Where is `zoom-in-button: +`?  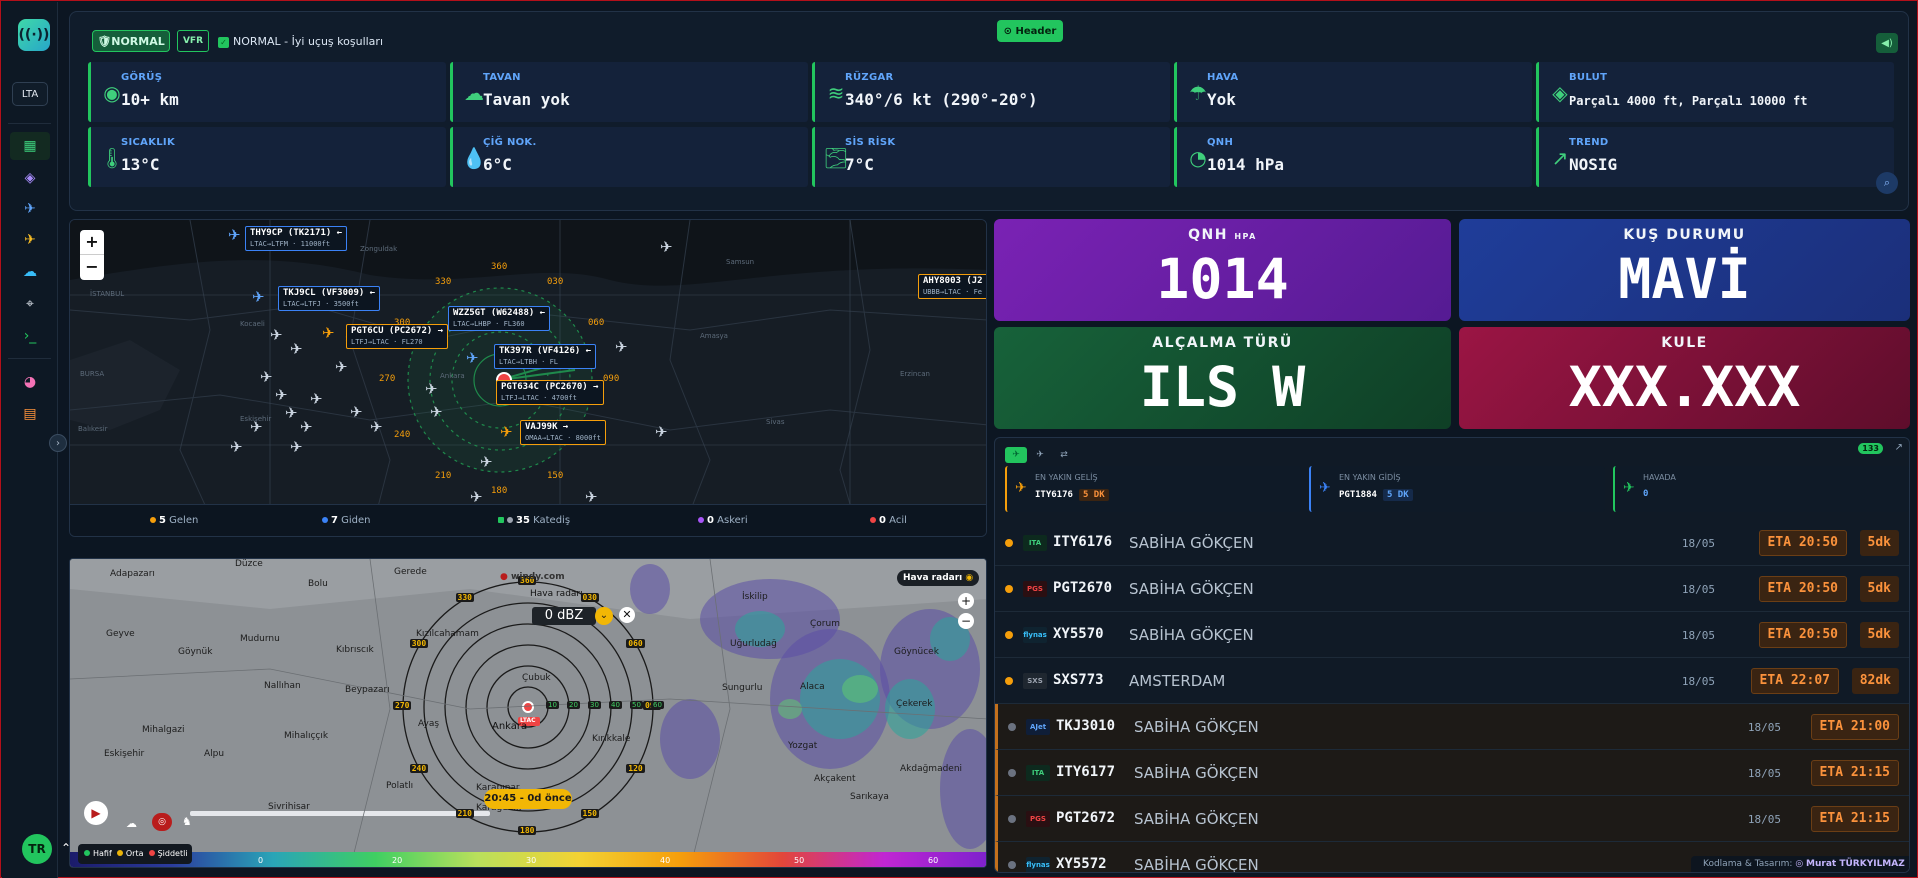 zoom-in-button: + is located at coordinates (92, 242).